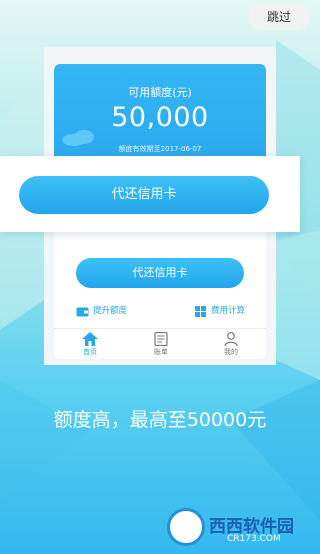  What do you see at coordinates (90, 347) in the screenshot?
I see `tab-home: 首页` at bounding box center [90, 347].